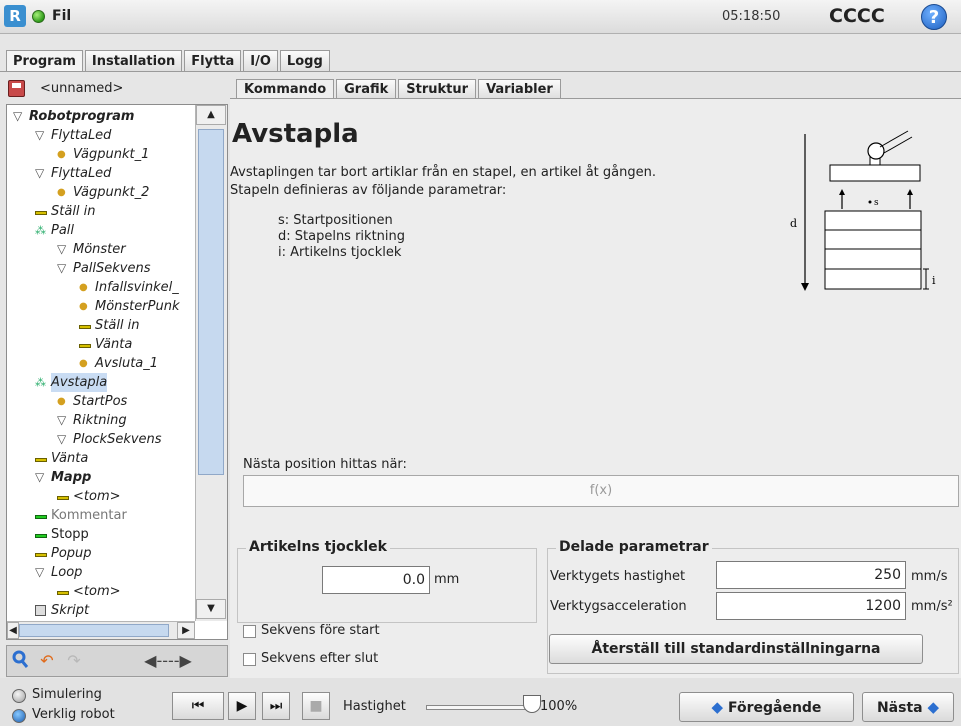  I want to click on robot-name: CCCC, so click(857, 16).